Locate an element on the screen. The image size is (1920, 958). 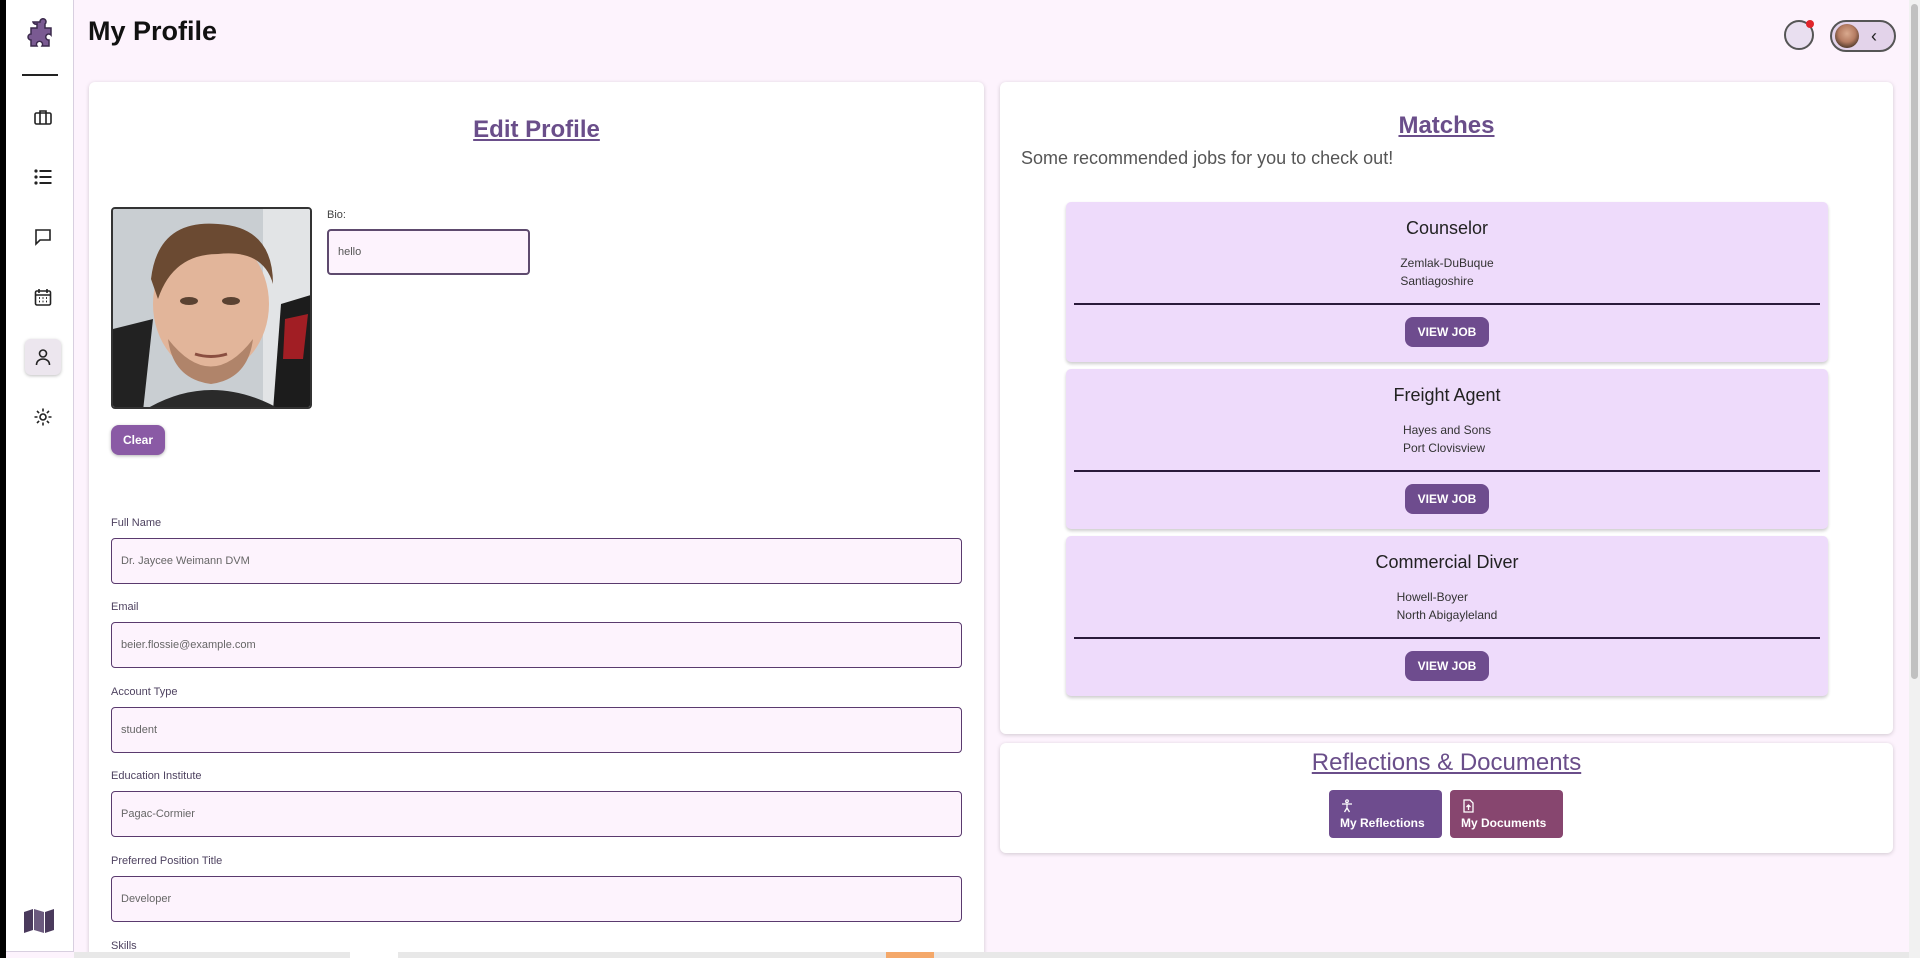
preferred-position-label: Preferred Position Title is located at coordinates (167, 861).